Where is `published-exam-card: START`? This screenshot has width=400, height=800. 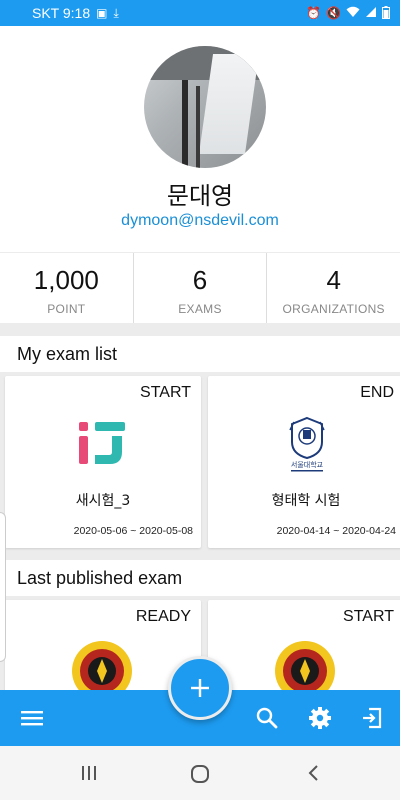
published-exam-card: START is located at coordinates (304, 650).